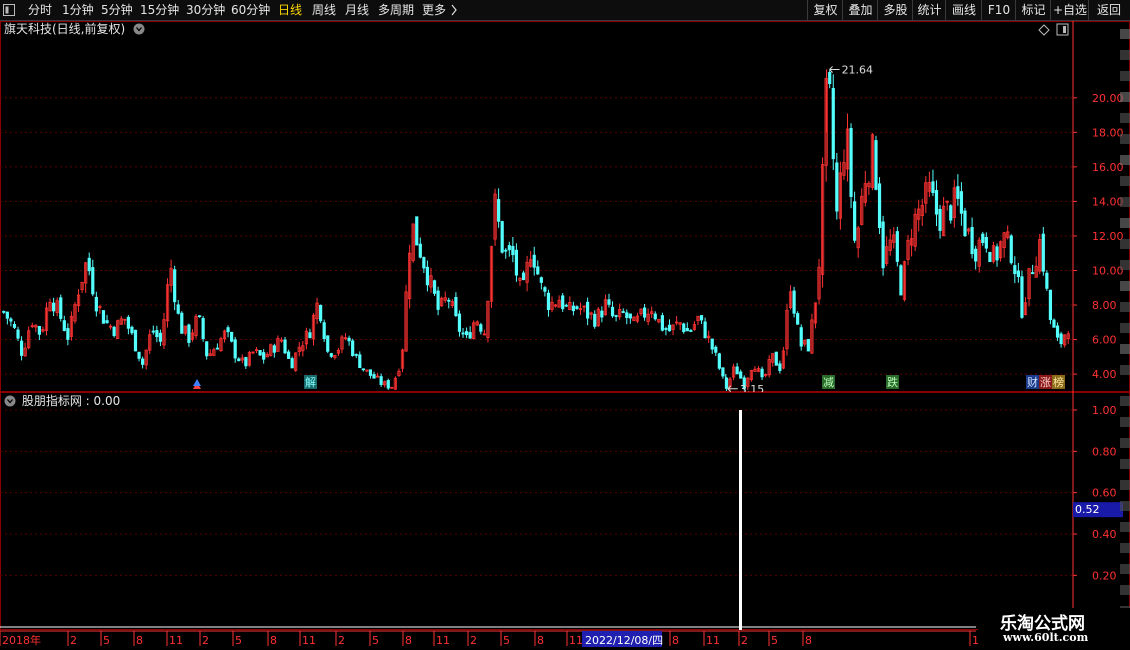  I want to click on period-tab-monthly: 月线, so click(357, 10).